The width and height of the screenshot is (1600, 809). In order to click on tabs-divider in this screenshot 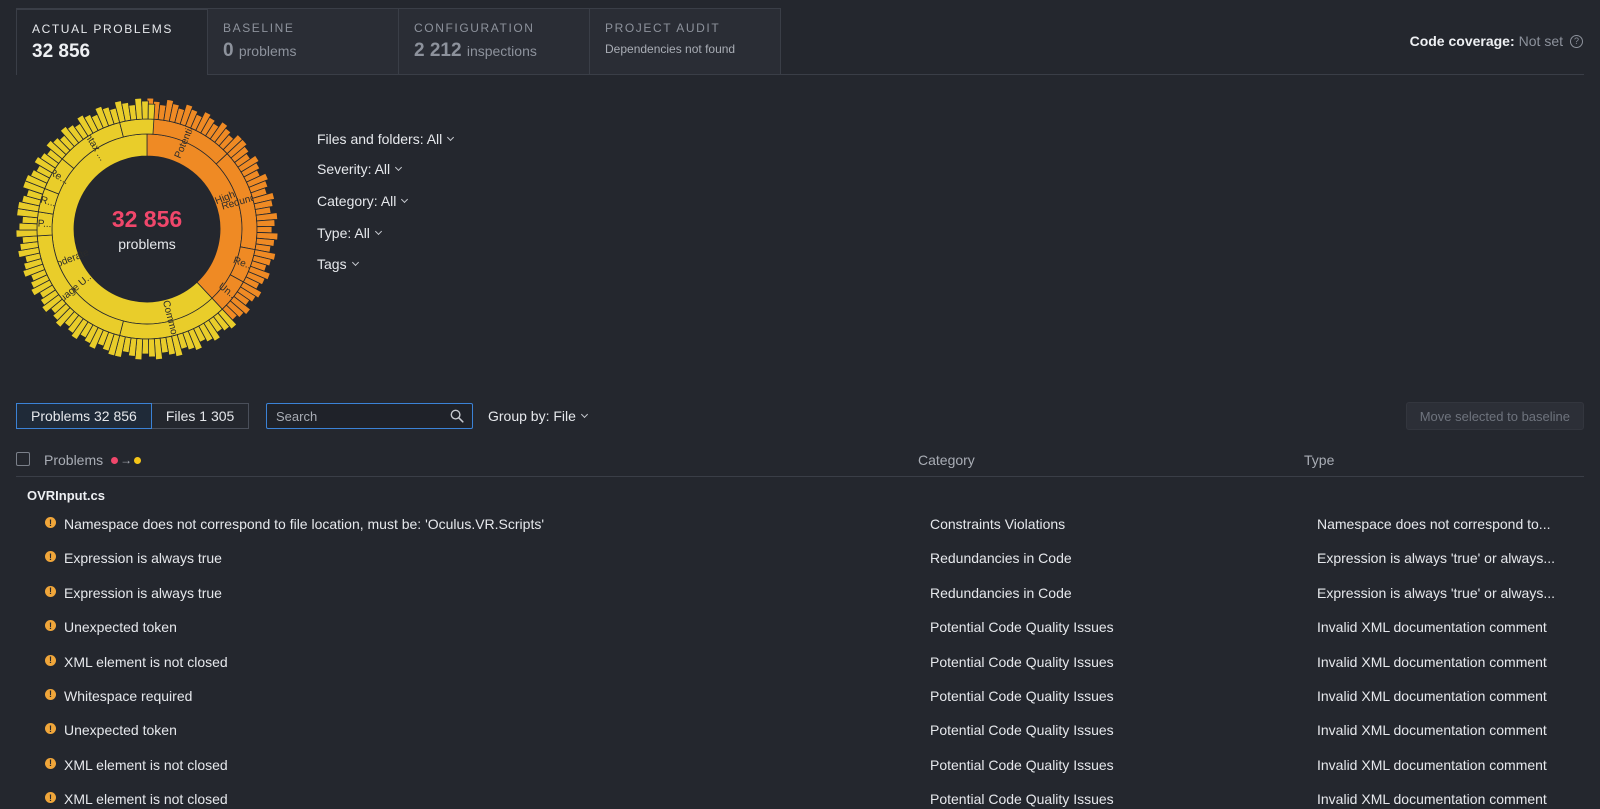, I will do `click(896, 74)`.